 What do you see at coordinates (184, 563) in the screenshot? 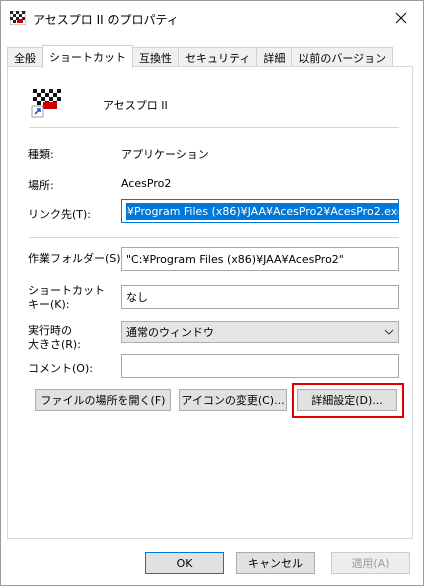
I see `ok-button: OK` at bounding box center [184, 563].